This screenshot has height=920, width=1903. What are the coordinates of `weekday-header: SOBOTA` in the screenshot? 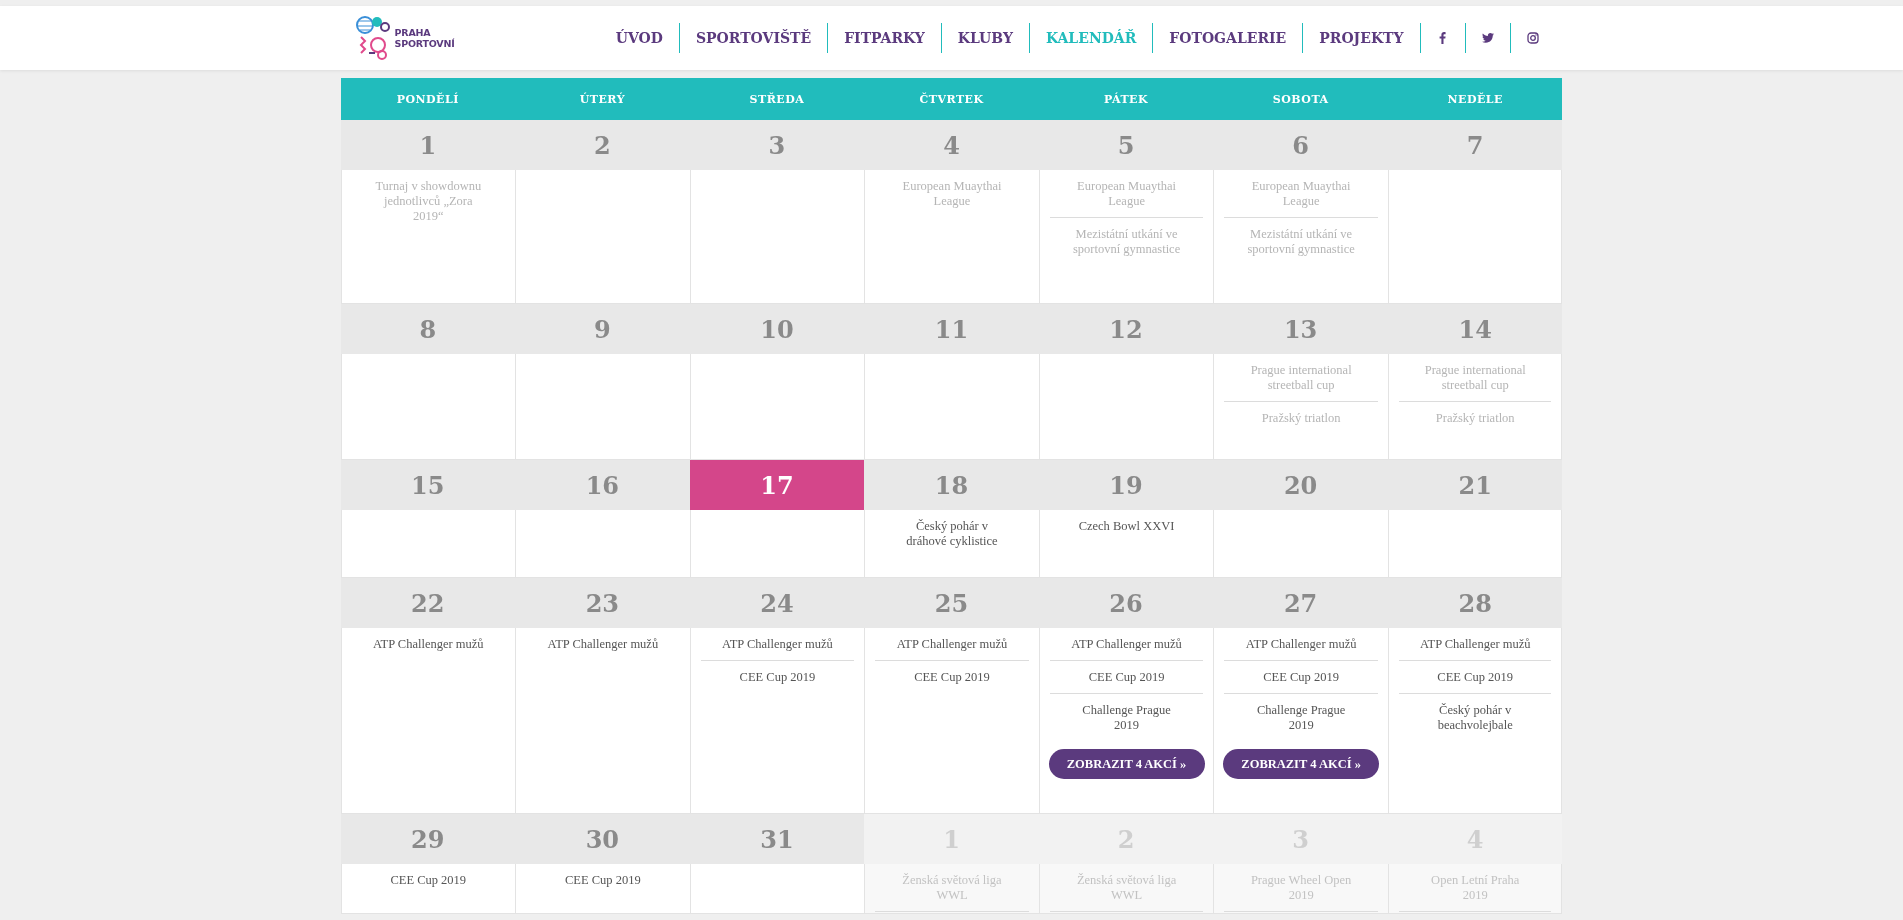 It's located at (1300, 99).